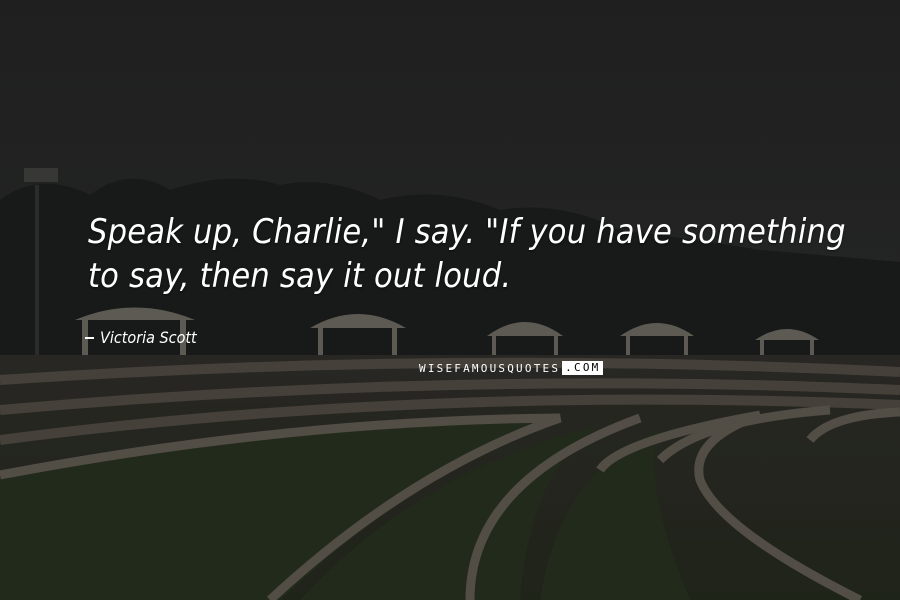  What do you see at coordinates (583, 368) in the screenshot?
I see `watermark-right: .COM` at bounding box center [583, 368].